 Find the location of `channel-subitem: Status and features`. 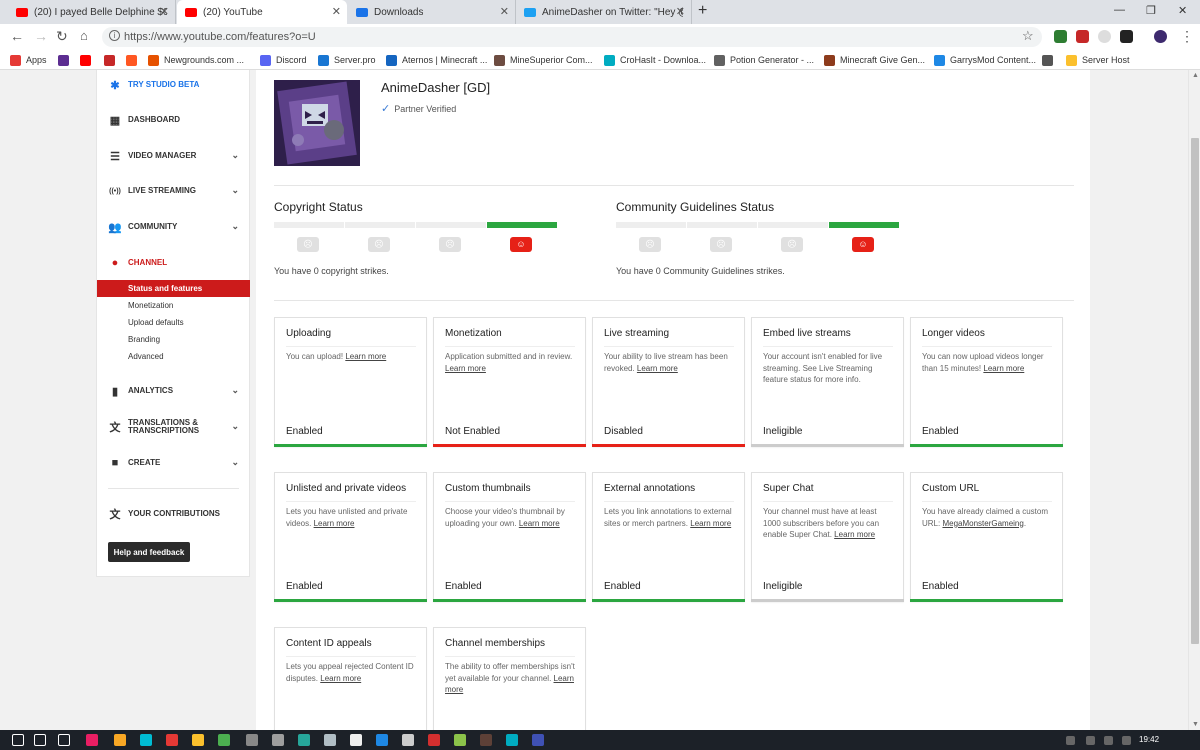

channel-subitem: Status and features is located at coordinates (173, 288).